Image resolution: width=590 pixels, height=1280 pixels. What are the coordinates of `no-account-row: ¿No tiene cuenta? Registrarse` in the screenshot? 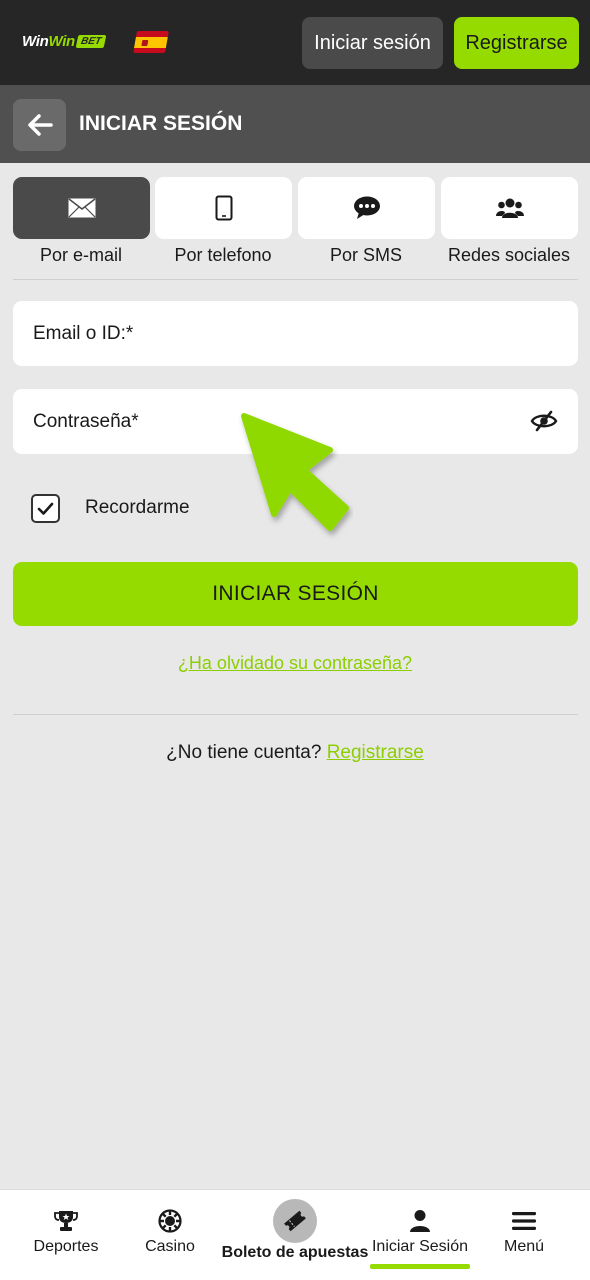 It's located at (295, 753).